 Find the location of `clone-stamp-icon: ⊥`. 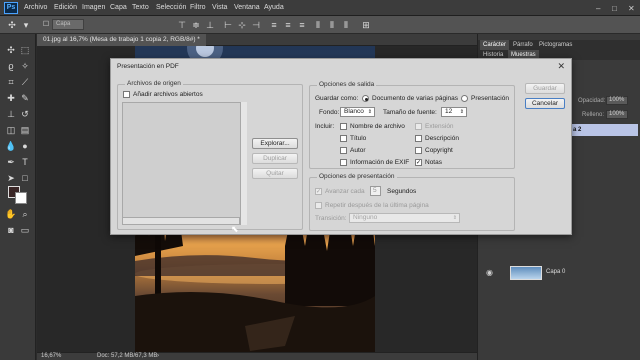

clone-stamp-icon: ⊥ is located at coordinates (11, 114).